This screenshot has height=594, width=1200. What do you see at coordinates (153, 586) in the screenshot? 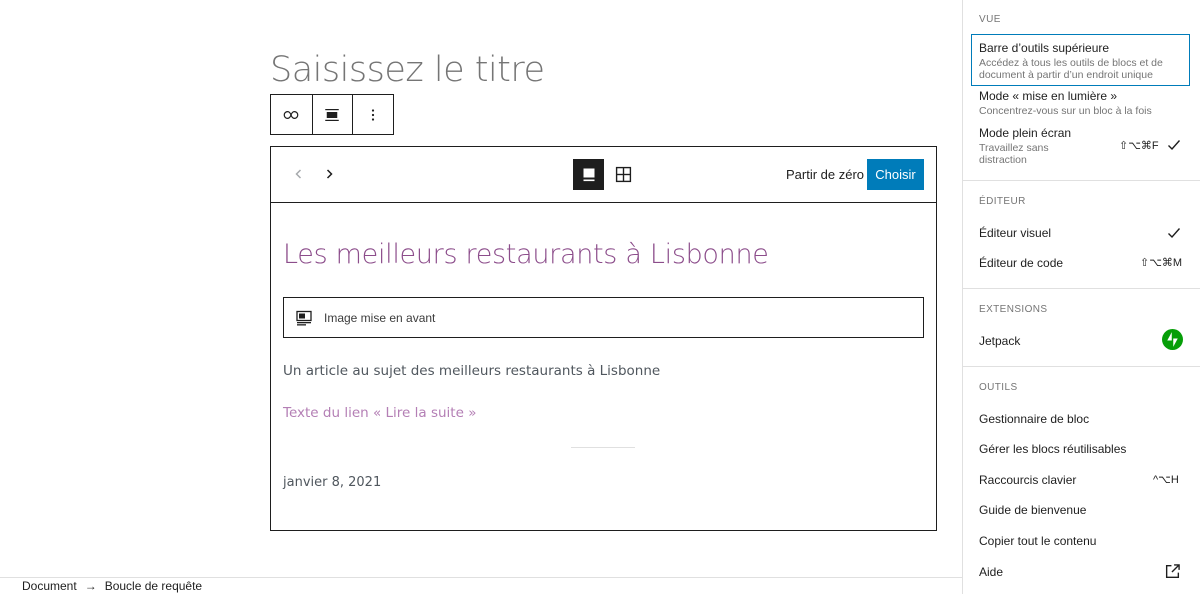
I see `breadcrumb-query-loop: Boucle de requête` at bounding box center [153, 586].